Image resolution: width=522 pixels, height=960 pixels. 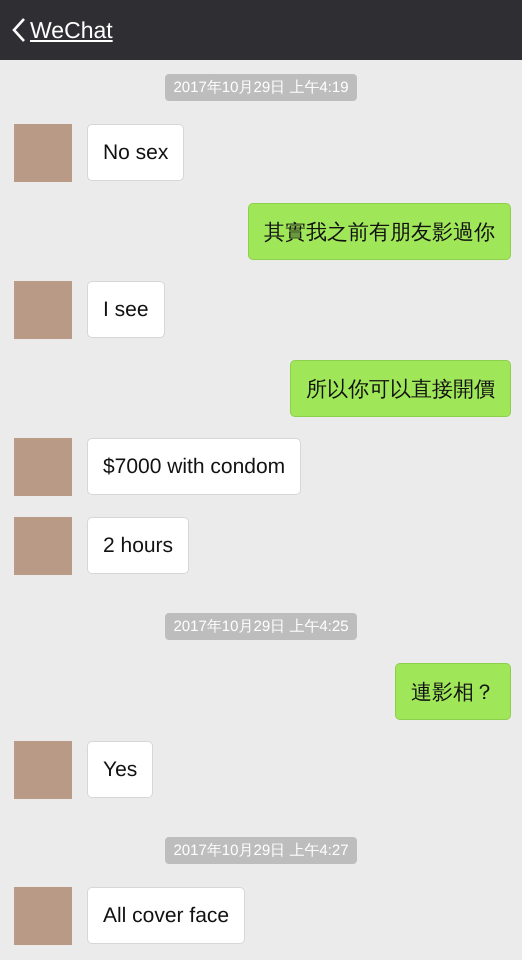 What do you see at coordinates (62, 30) in the screenshot?
I see `back-link: WeChat` at bounding box center [62, 30].